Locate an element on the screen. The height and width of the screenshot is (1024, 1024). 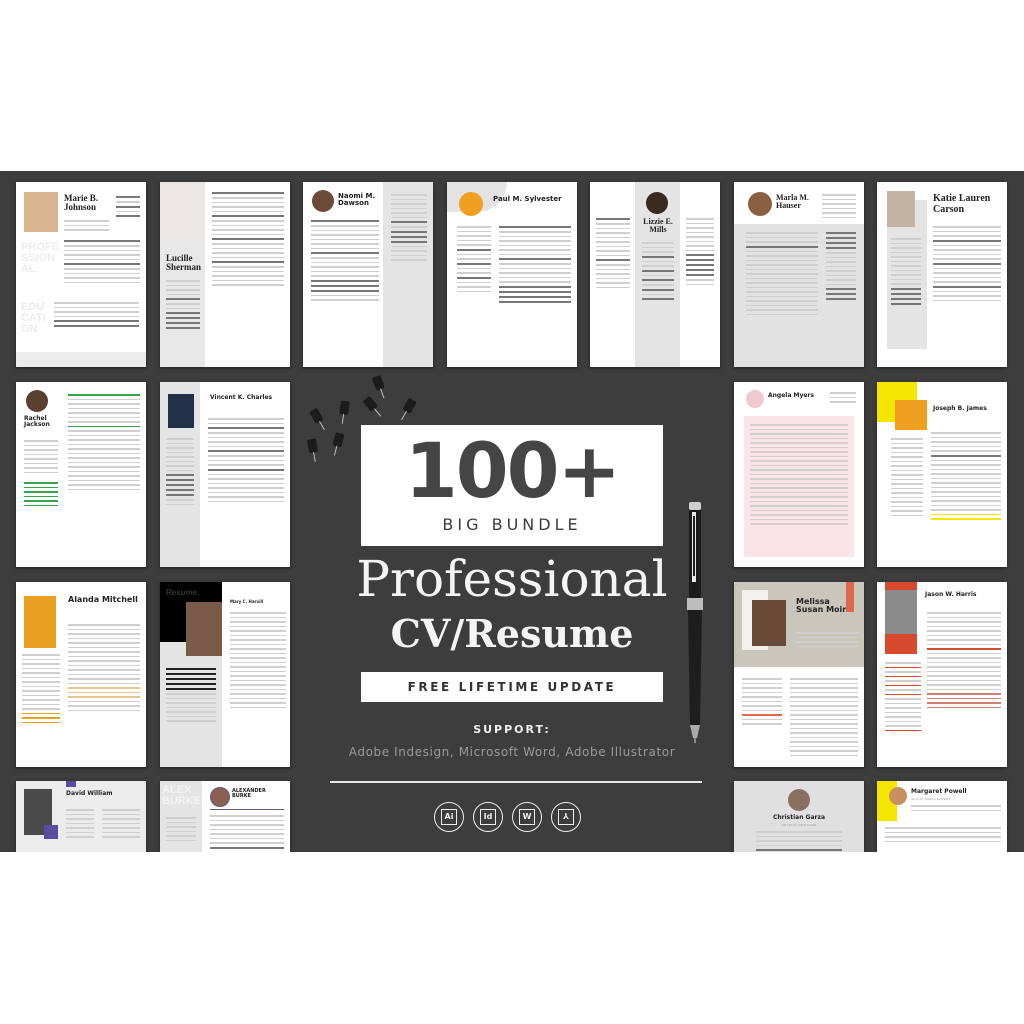
template-name: Vincent K. Charles is located at coordinates (241, 397).